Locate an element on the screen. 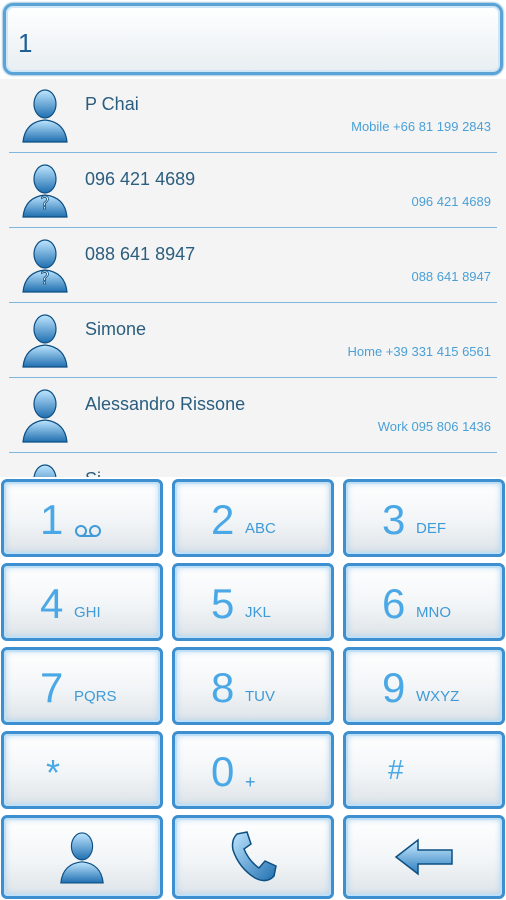  key-5: 5 JKL is located at coordinates (253, 602).